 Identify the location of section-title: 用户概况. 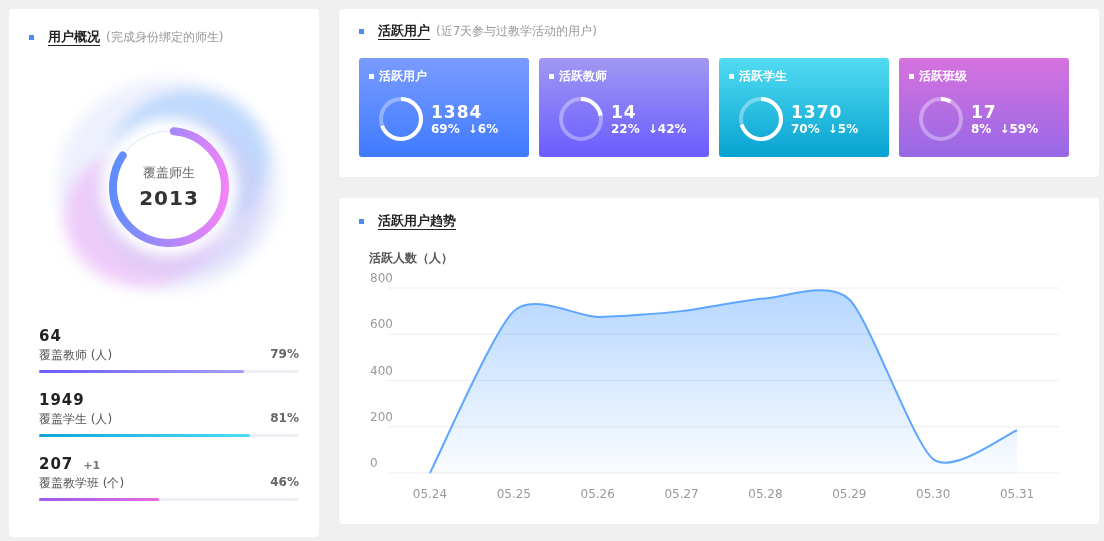
(74, 37).